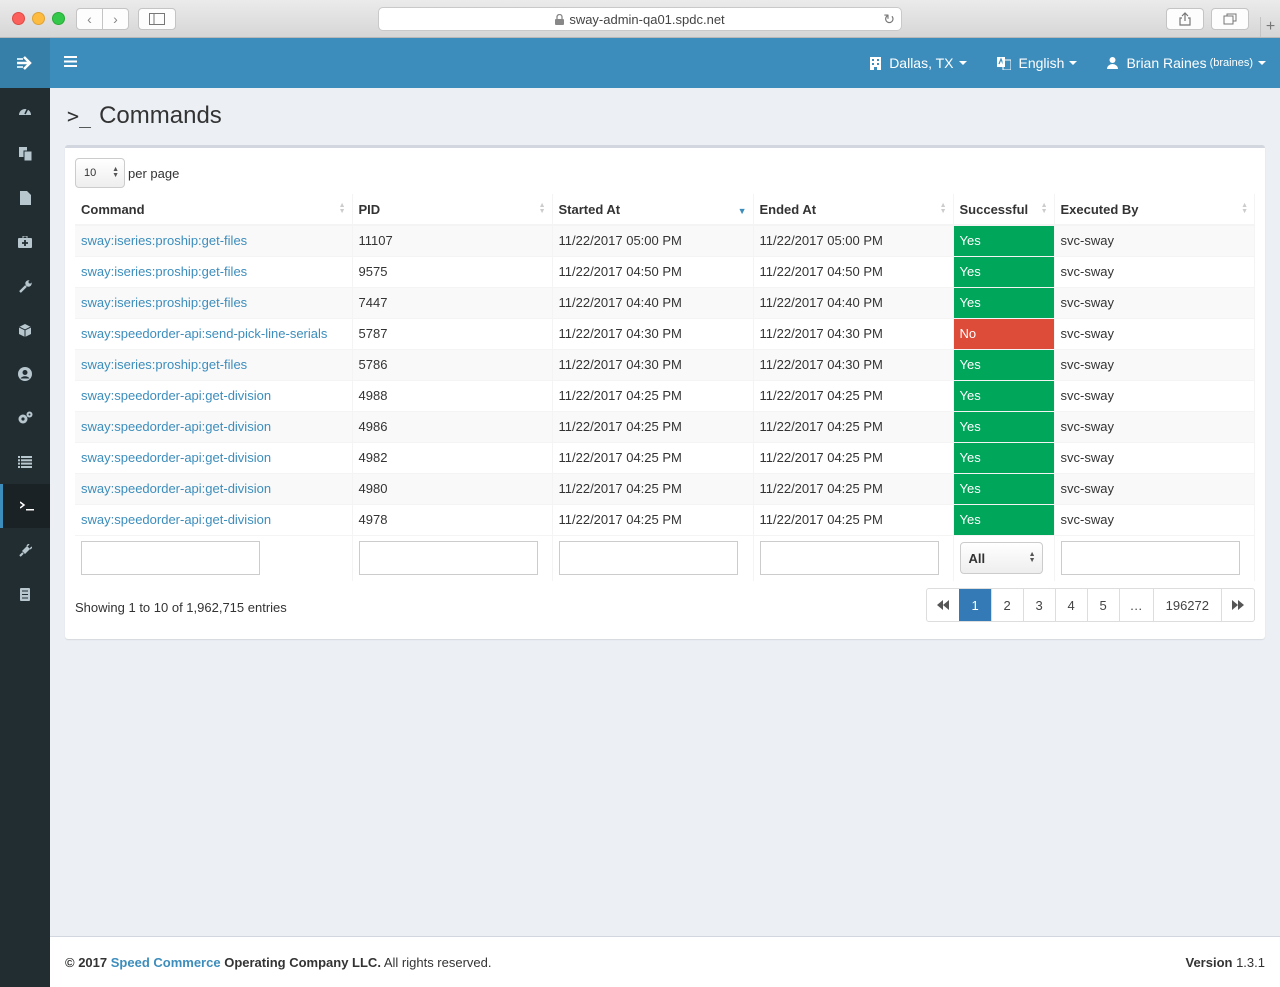  What do you see at coordinates (437, 962) in the screenshot?
I see `rights-text: All rights reserved.` at bounding box center [437, 962].